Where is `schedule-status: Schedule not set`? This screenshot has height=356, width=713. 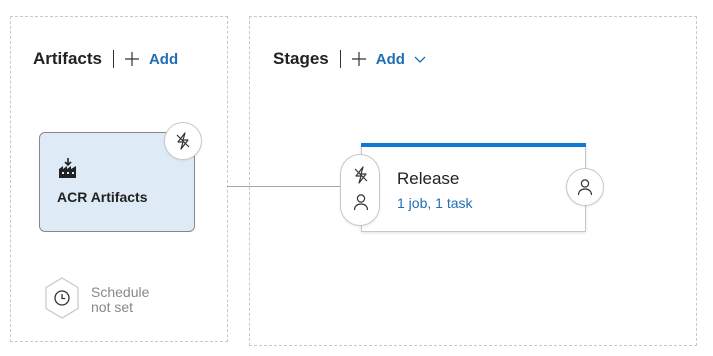 schedule-status: Schedule not set is located at coordinates (120, 300).